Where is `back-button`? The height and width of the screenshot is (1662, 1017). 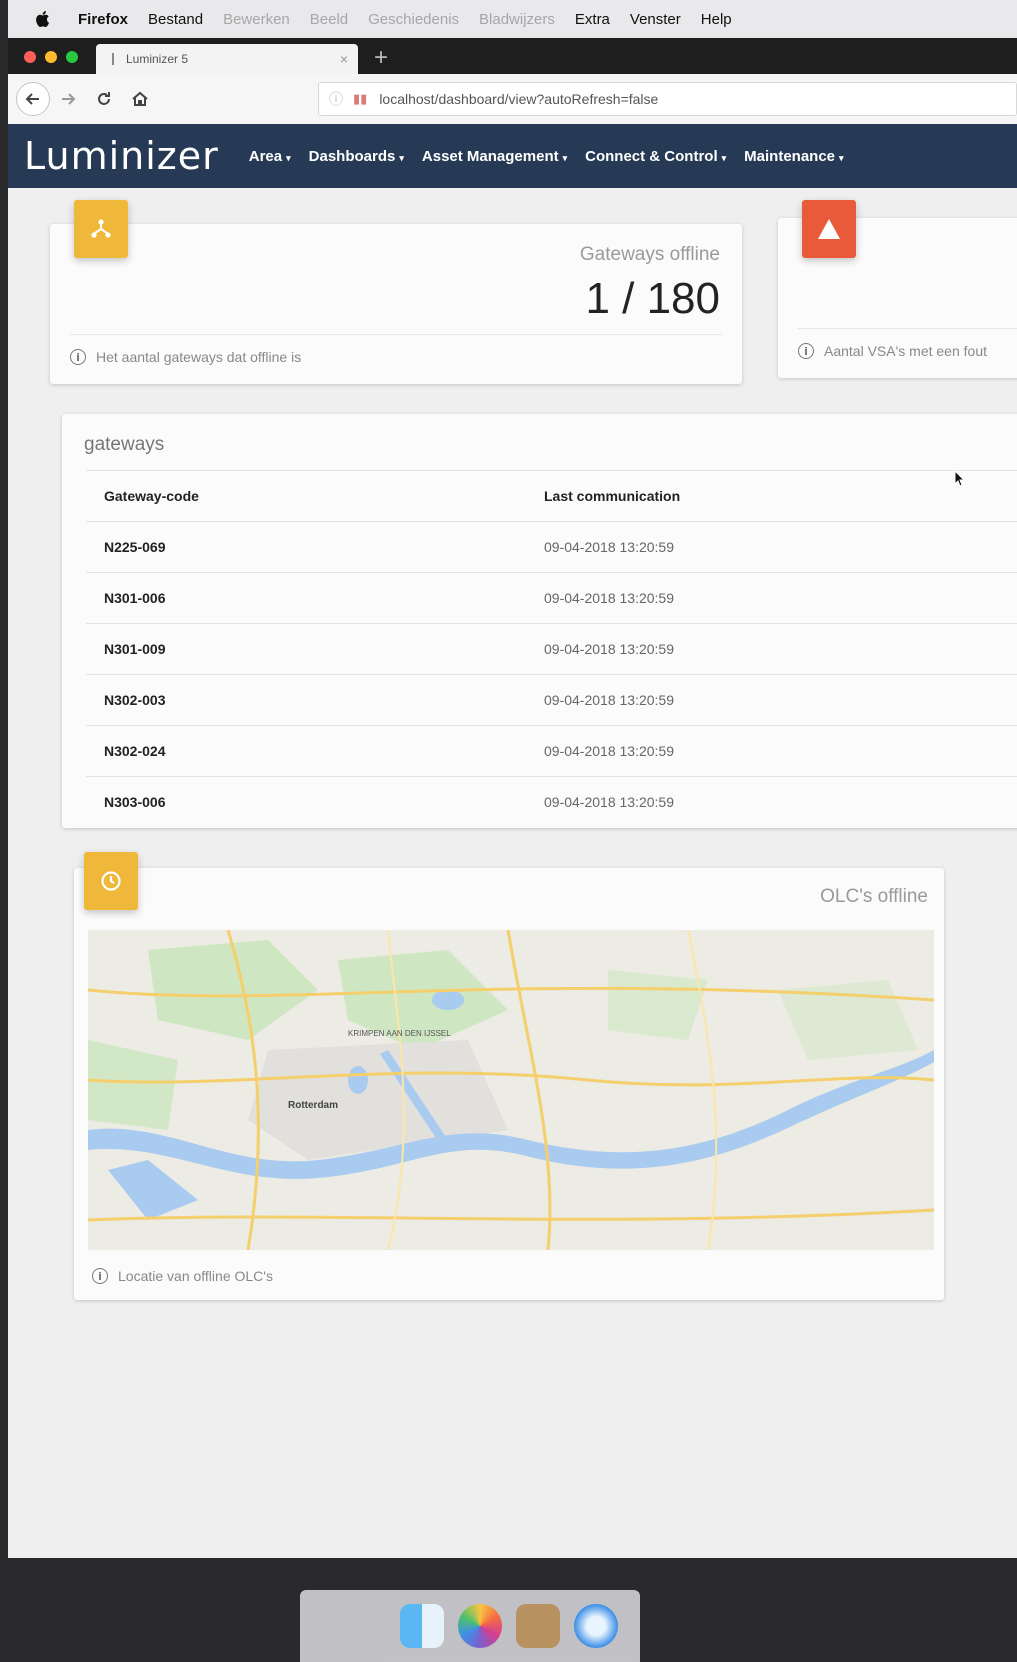 back-button is located at coordinates (33, 99).